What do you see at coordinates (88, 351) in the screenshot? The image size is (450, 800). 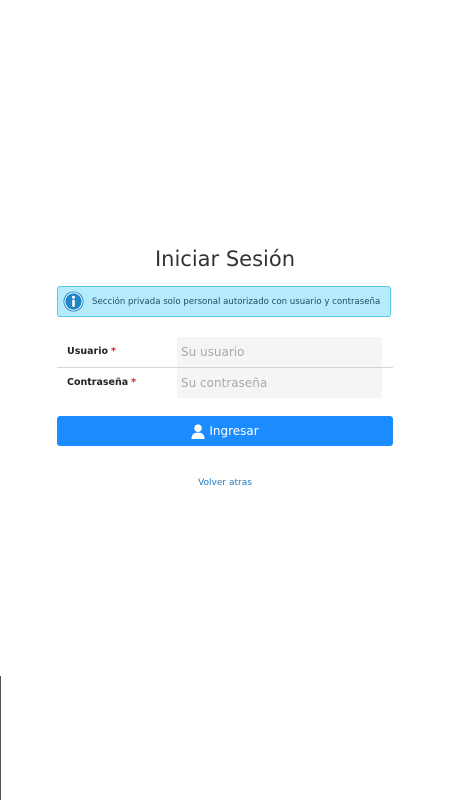 I see `username-label-text: Usuario` at bounding box center [88, 351].